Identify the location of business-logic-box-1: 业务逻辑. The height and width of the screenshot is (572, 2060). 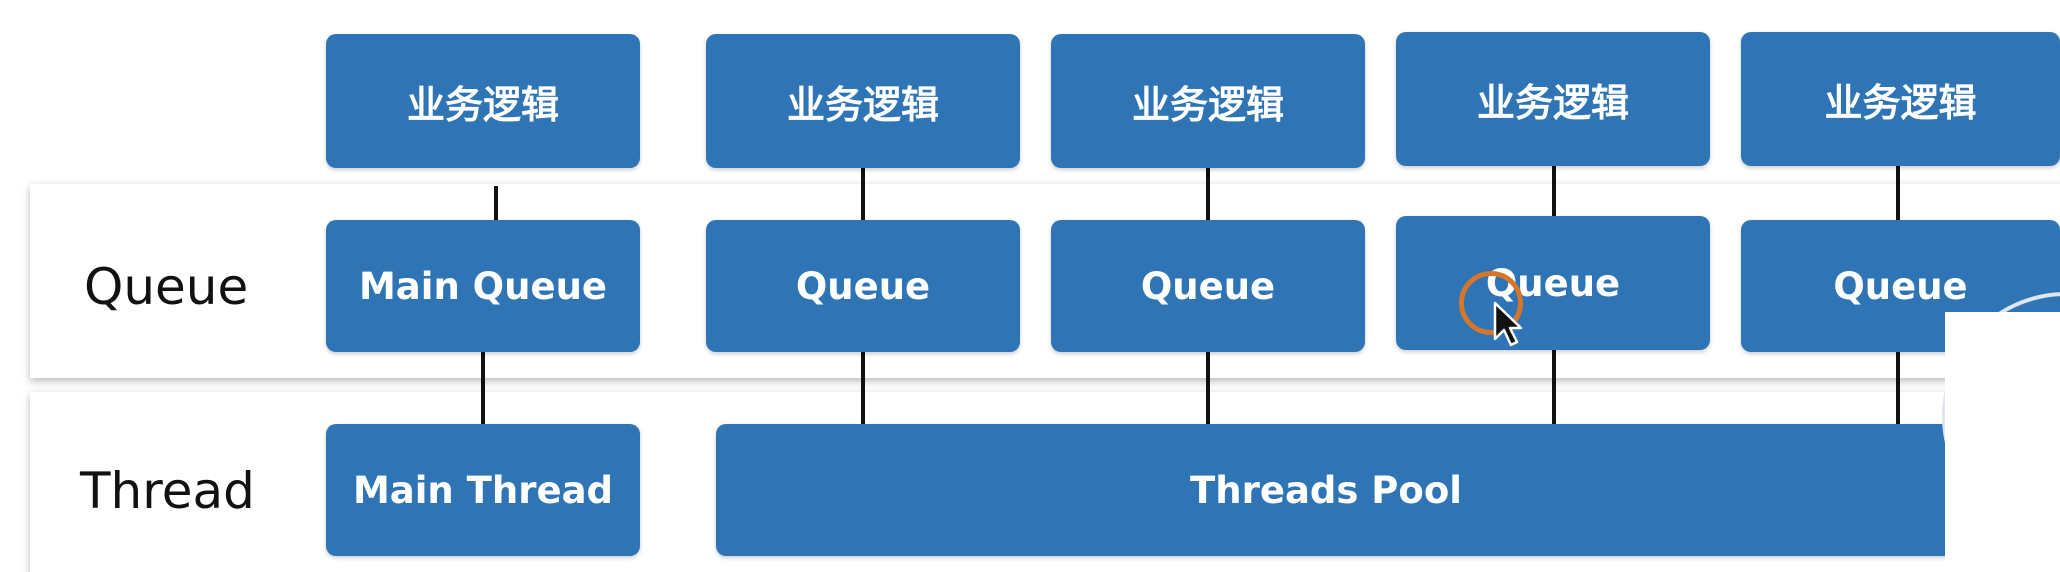
(483, 101).